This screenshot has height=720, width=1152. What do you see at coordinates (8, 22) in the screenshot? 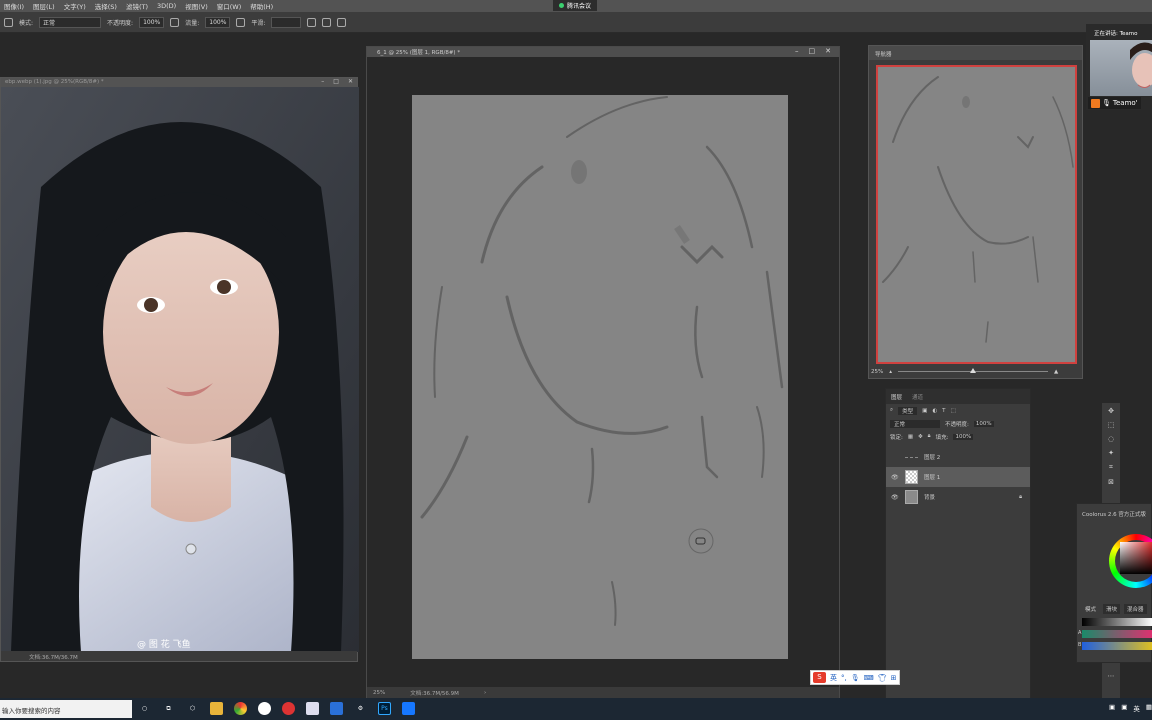
I see `brush-preset-icon` at bounding box center [8, 22].